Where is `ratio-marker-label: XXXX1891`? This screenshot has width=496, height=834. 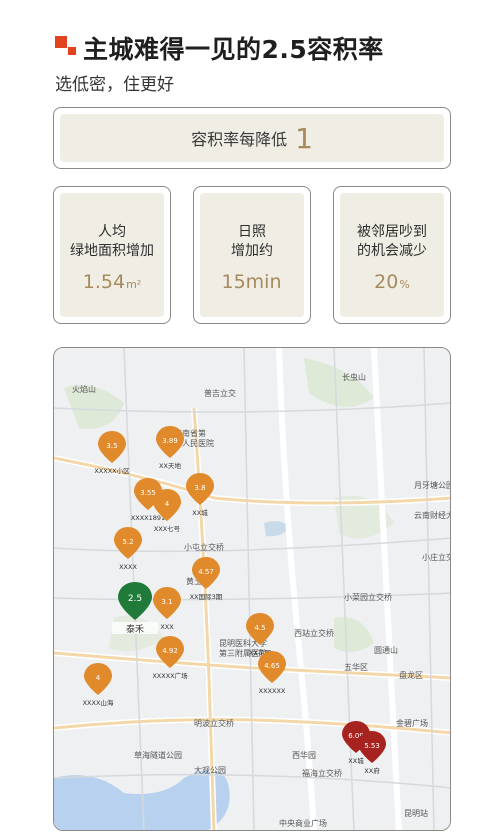
ratio-marker-label: XXXX1891 is located at coordinates (148, 518).